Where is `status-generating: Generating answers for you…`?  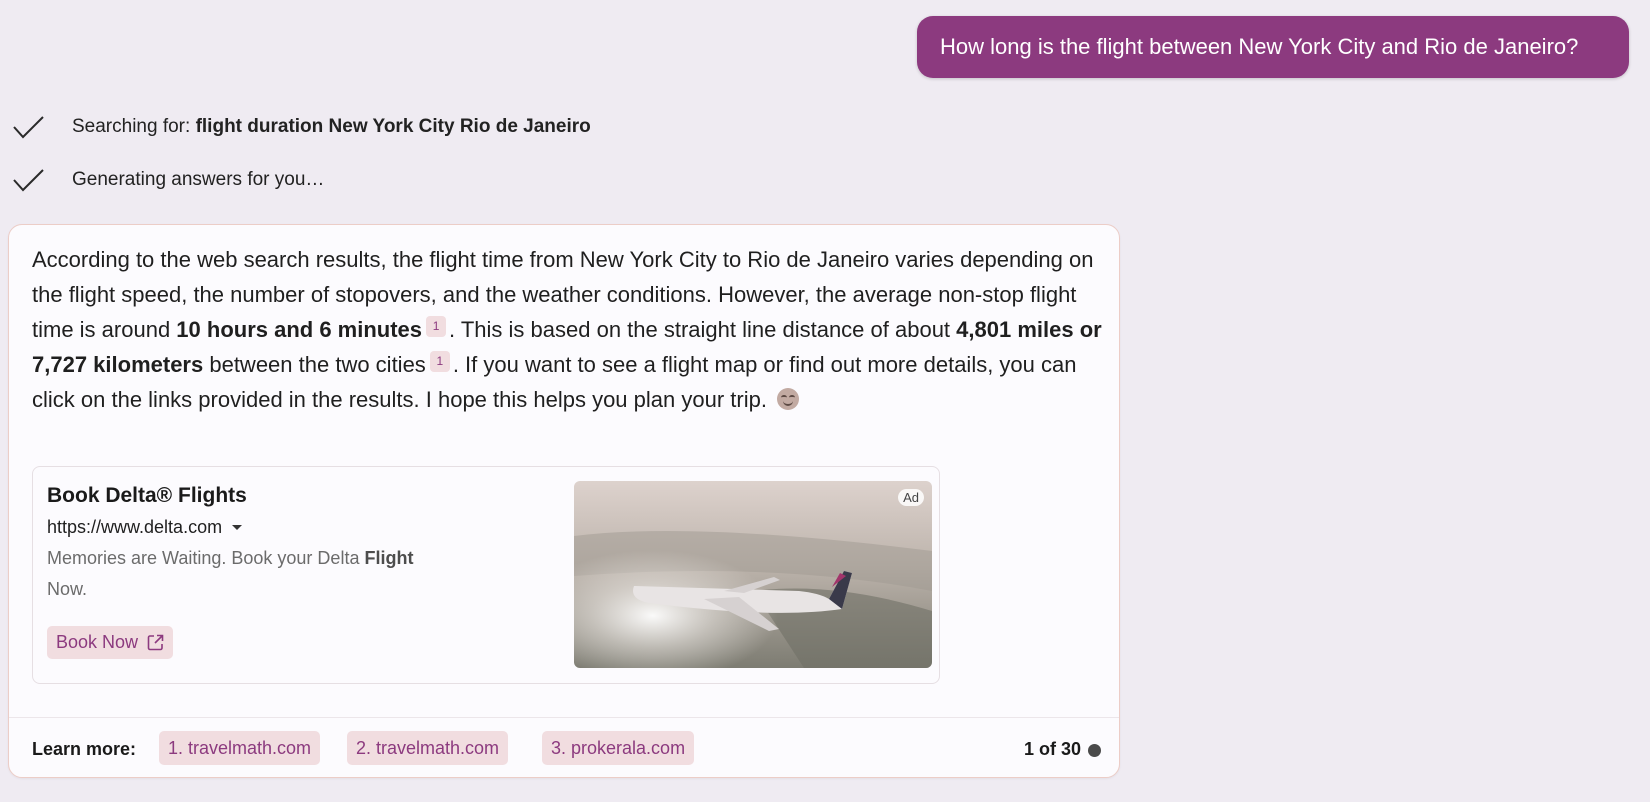
status-generating: Generating answers for you… is located at coordinates (168, 180).